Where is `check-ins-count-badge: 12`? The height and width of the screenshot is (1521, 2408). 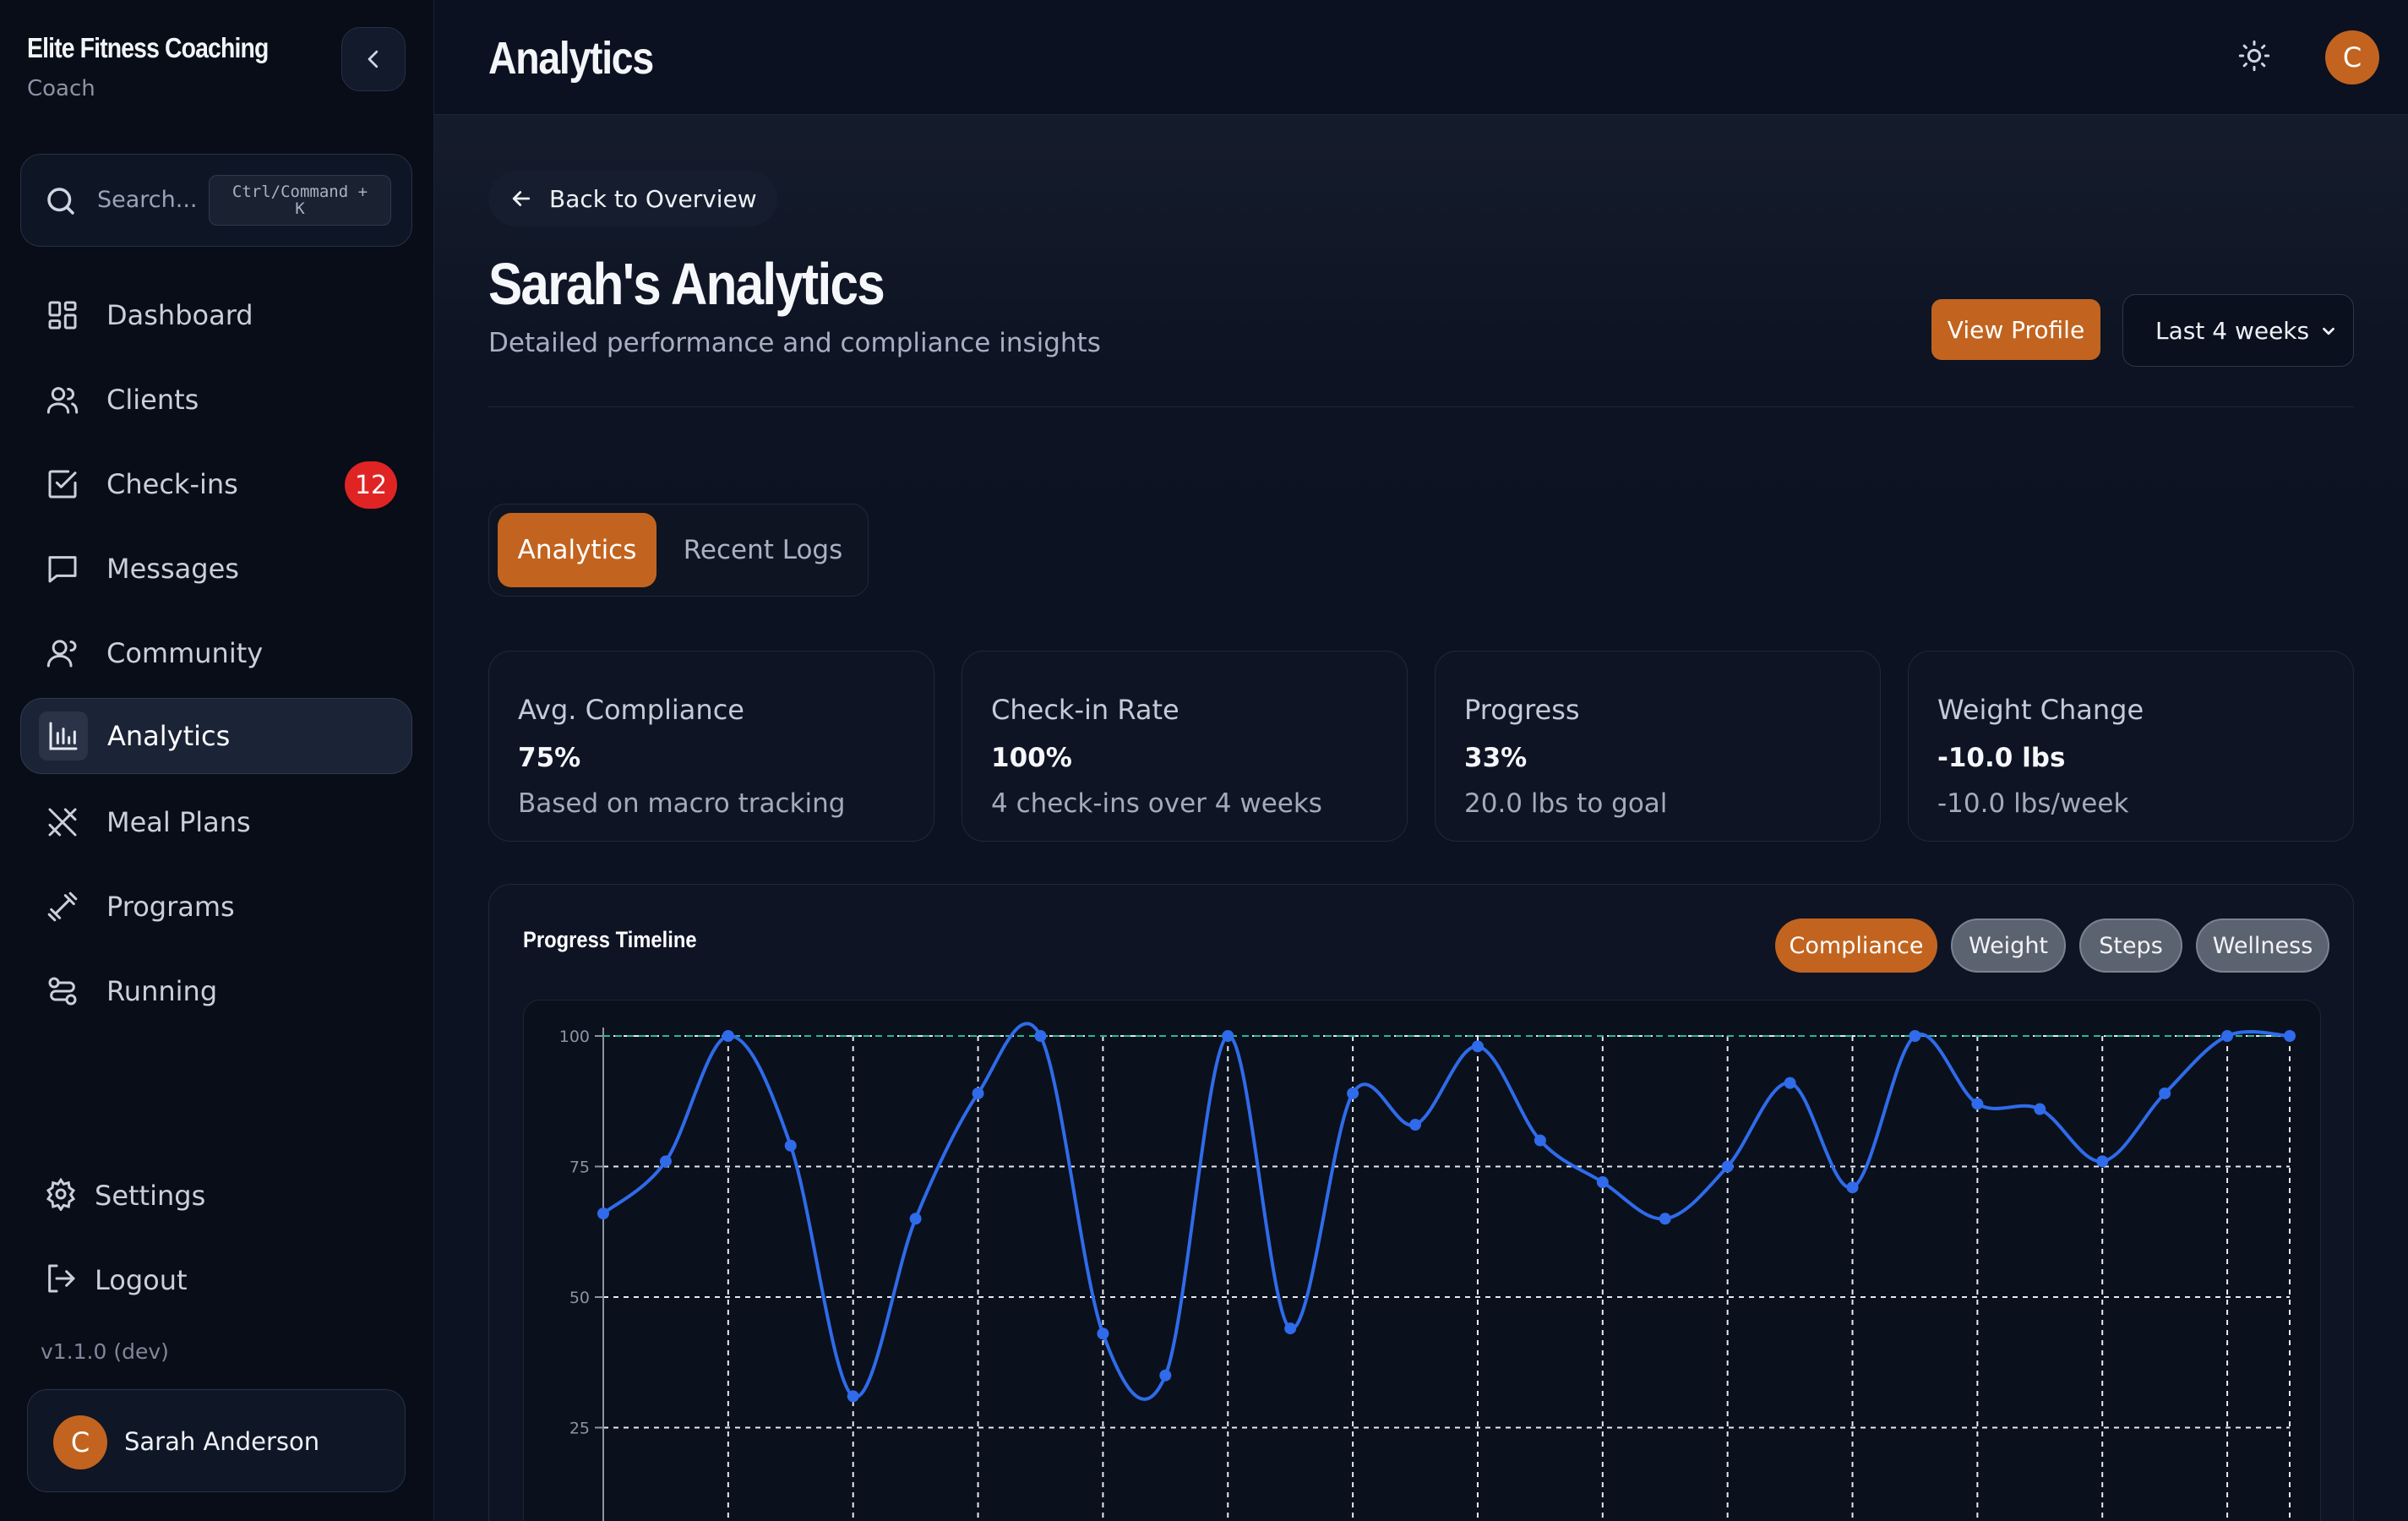
check-ins-count-badge: 12 is located at coordinates (371, 485).